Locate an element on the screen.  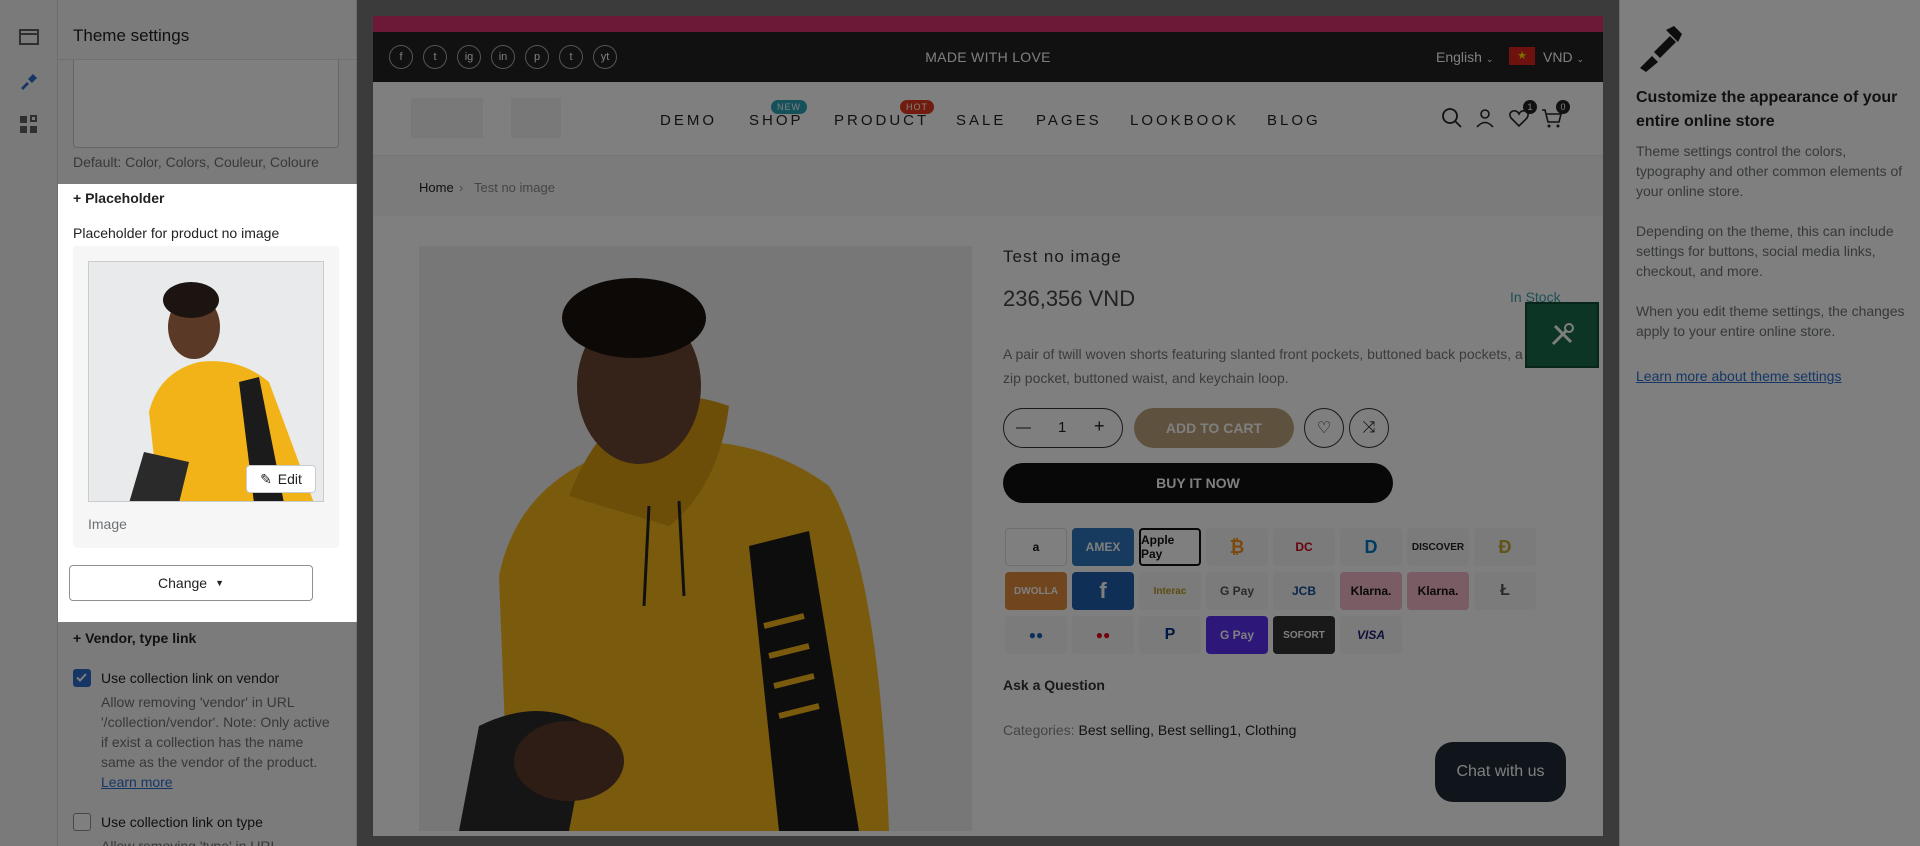
placeholder-thumbnail: ✎ Edit is located at coordinates (206, 381).